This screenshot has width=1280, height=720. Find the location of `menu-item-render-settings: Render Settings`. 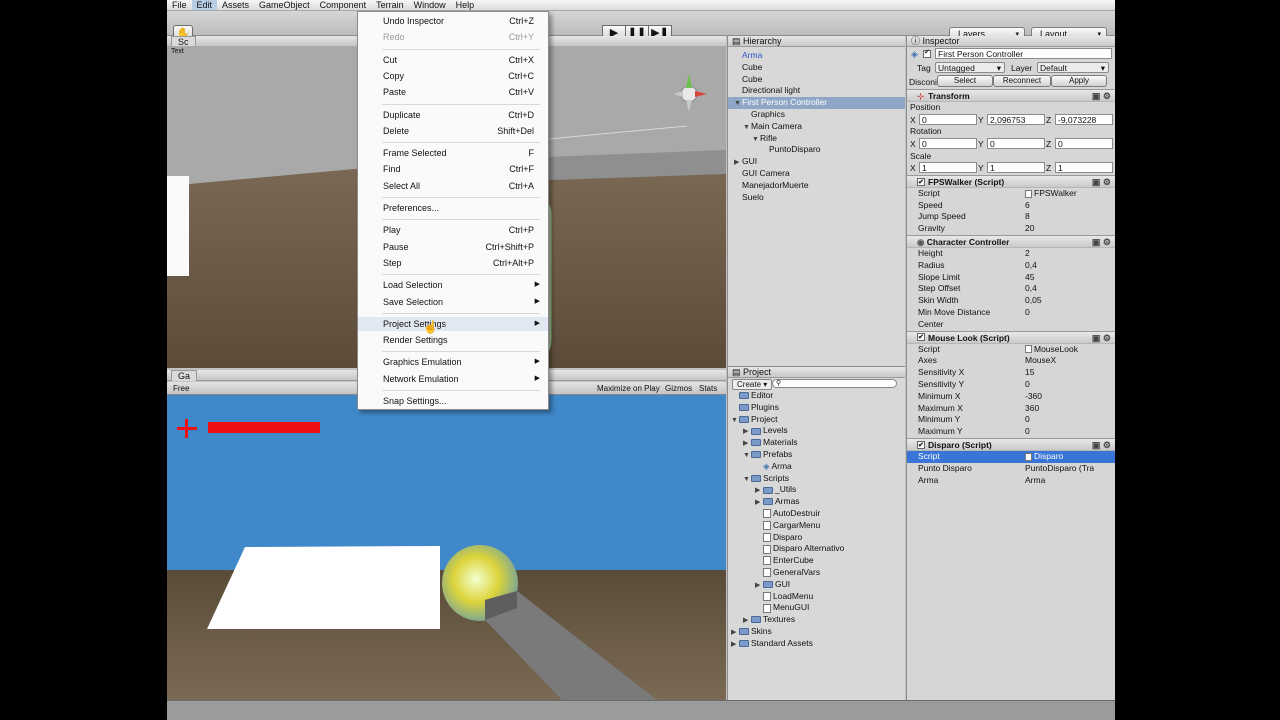

menu-item-render-settings: Render Settings is located at coordinates (453, 340).